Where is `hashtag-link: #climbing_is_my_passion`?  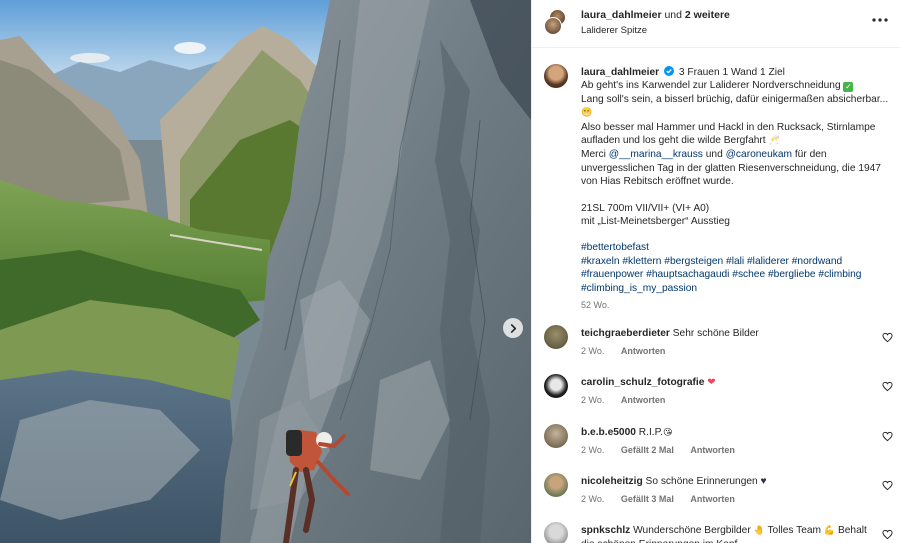 hashtag-link: #climbing_is_my_passion is located at coordinates (639, 288).